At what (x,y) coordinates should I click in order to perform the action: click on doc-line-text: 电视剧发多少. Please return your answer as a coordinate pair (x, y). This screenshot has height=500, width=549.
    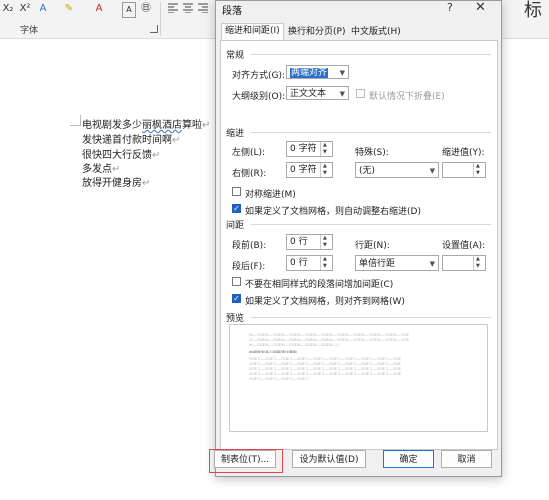
    Looking at the image, I should click on (112, 125).